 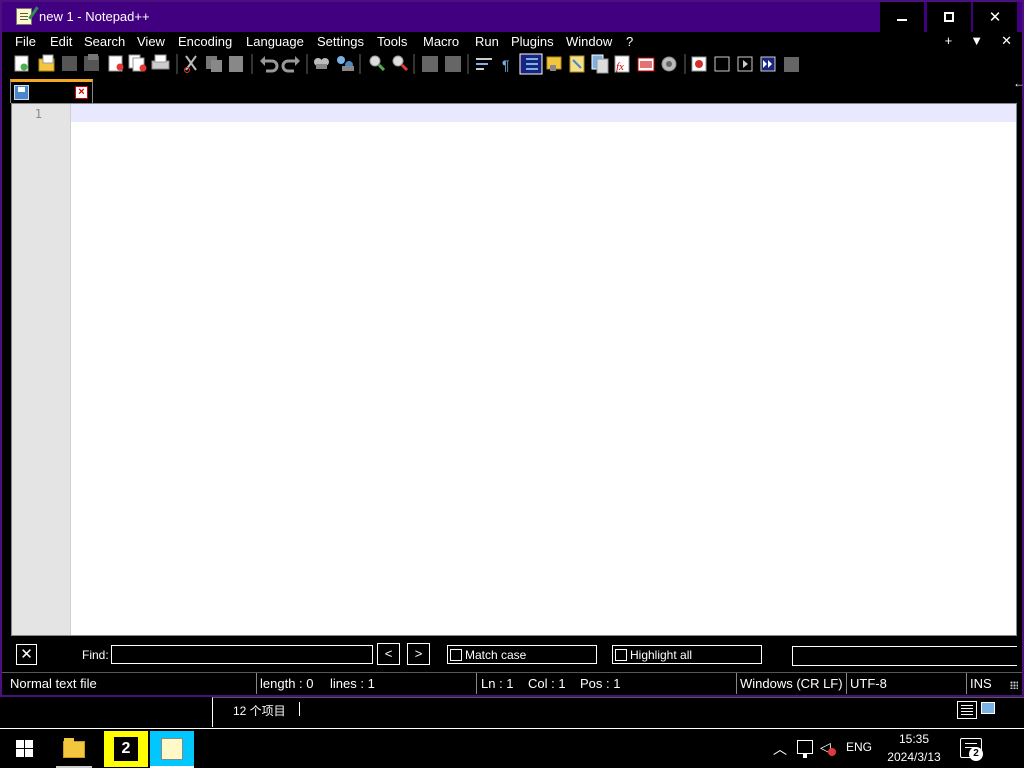 I want to click on close-button: ✕, so click(x=995, y=17).